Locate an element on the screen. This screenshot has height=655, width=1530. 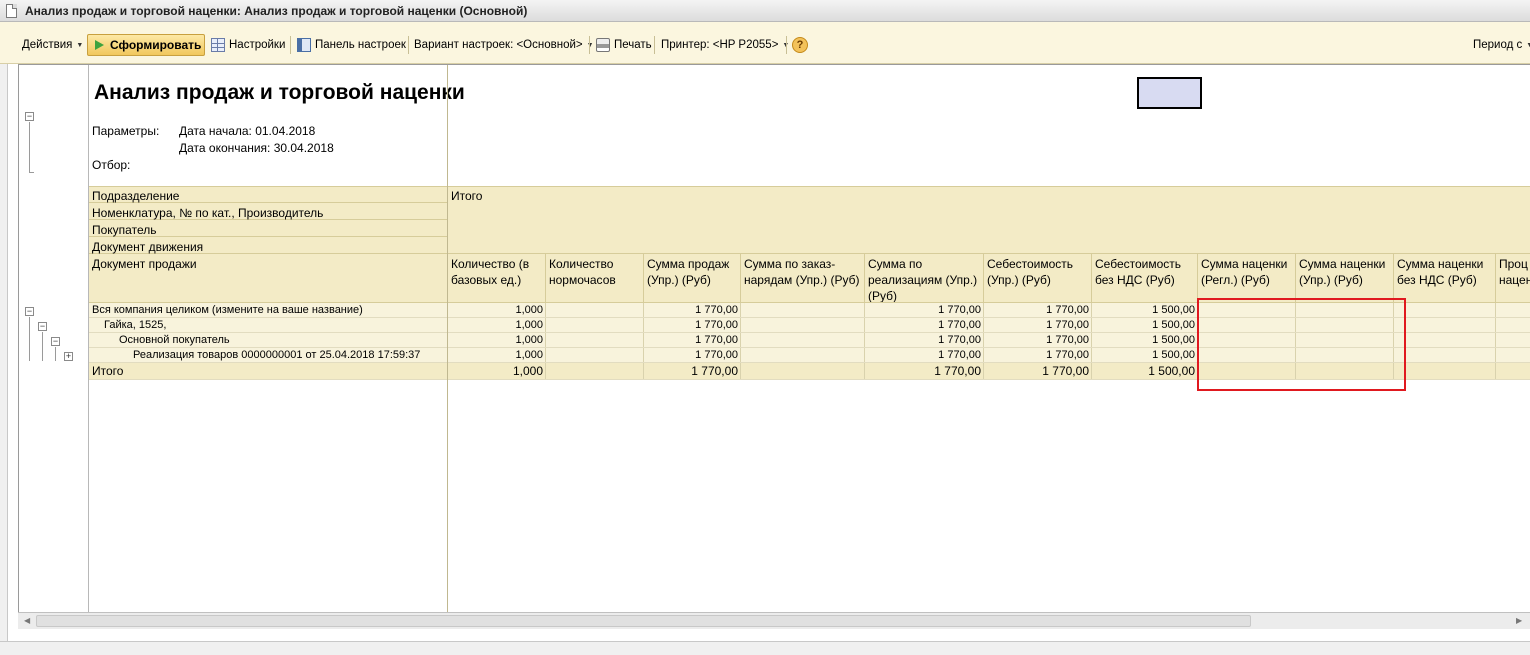
column-header: Сумма наценки (Упр.) (Руб) is located at coordinates (1342, 272).